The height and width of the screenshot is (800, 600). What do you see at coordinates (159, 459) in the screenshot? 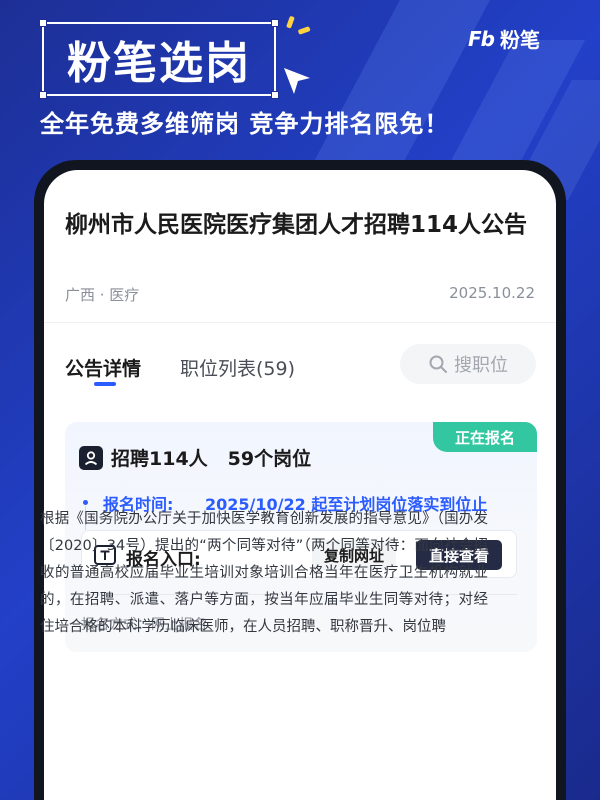
I see `recruit-count: 招聘114人` at bounding box center [159, 459].